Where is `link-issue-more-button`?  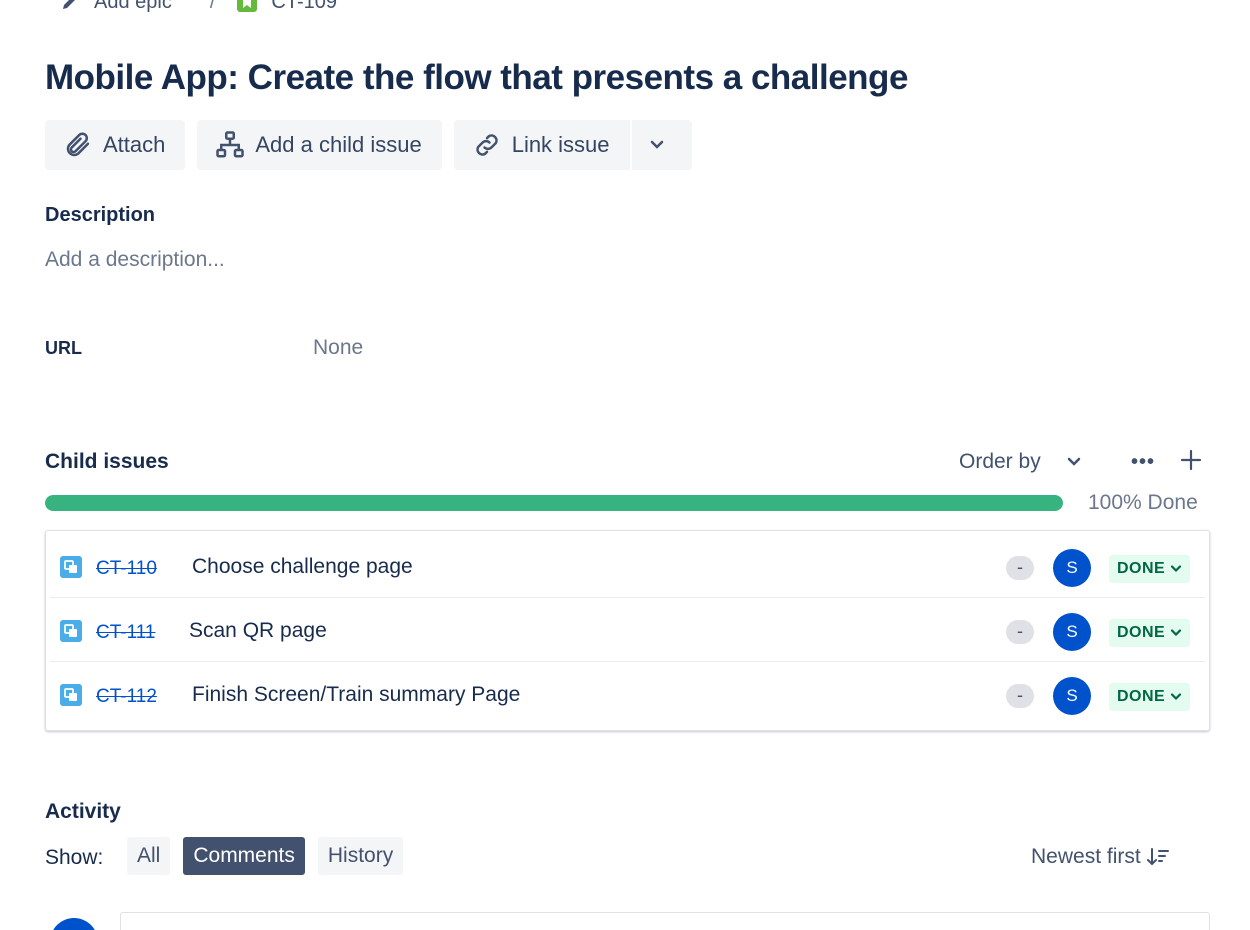 link-issue-more-button is located at coordinates (660, 145).